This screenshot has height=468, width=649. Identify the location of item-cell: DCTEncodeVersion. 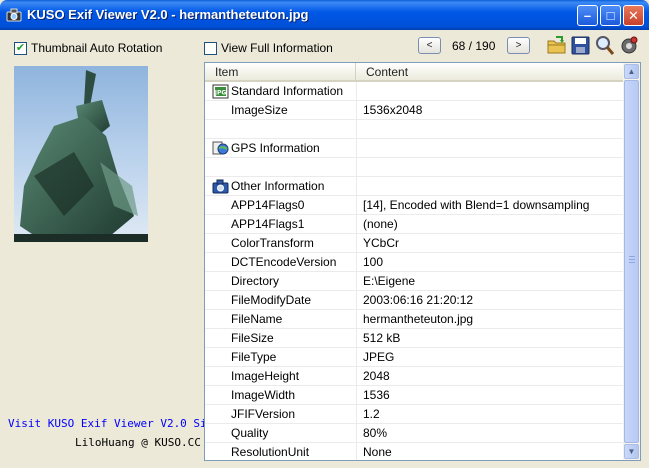
(281, 262).